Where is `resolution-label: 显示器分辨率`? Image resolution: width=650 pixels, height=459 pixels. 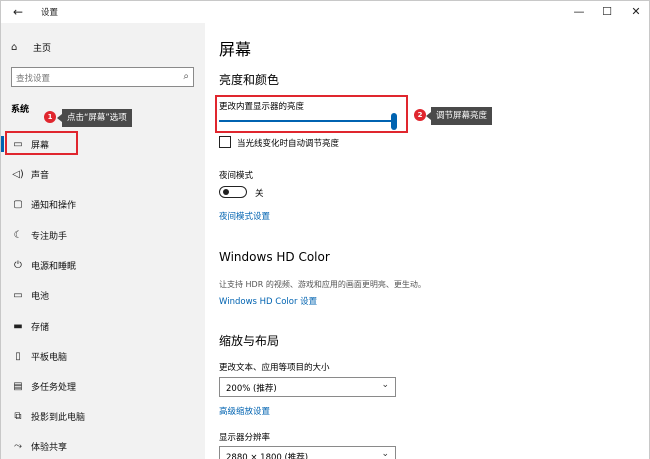
resolution-label: 显示器分辨率 is located at coordinates (245, 438).